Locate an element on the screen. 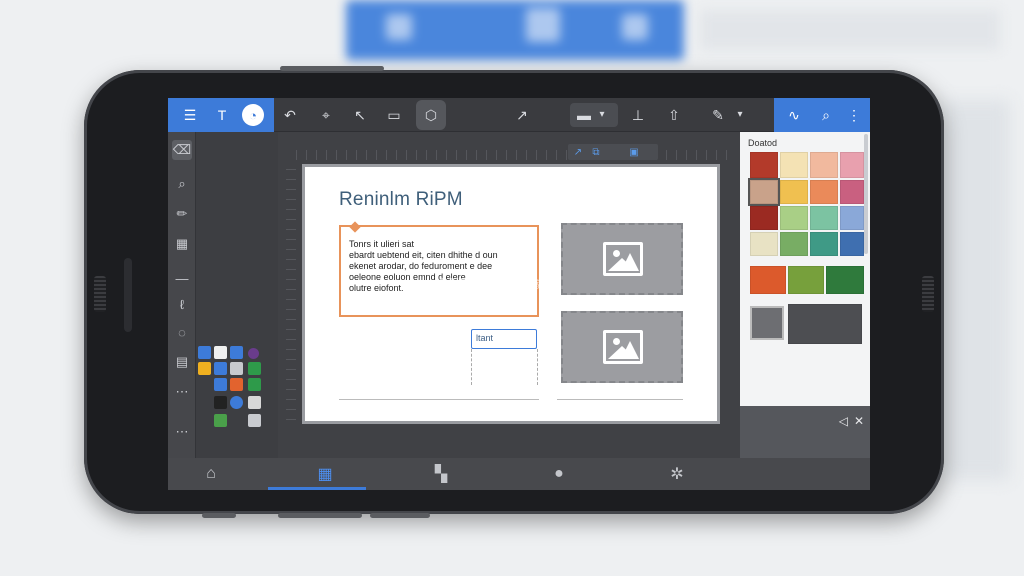 The width and height of the screenshot is (1024, 576). phone-button is located at coordinates (332, 68).